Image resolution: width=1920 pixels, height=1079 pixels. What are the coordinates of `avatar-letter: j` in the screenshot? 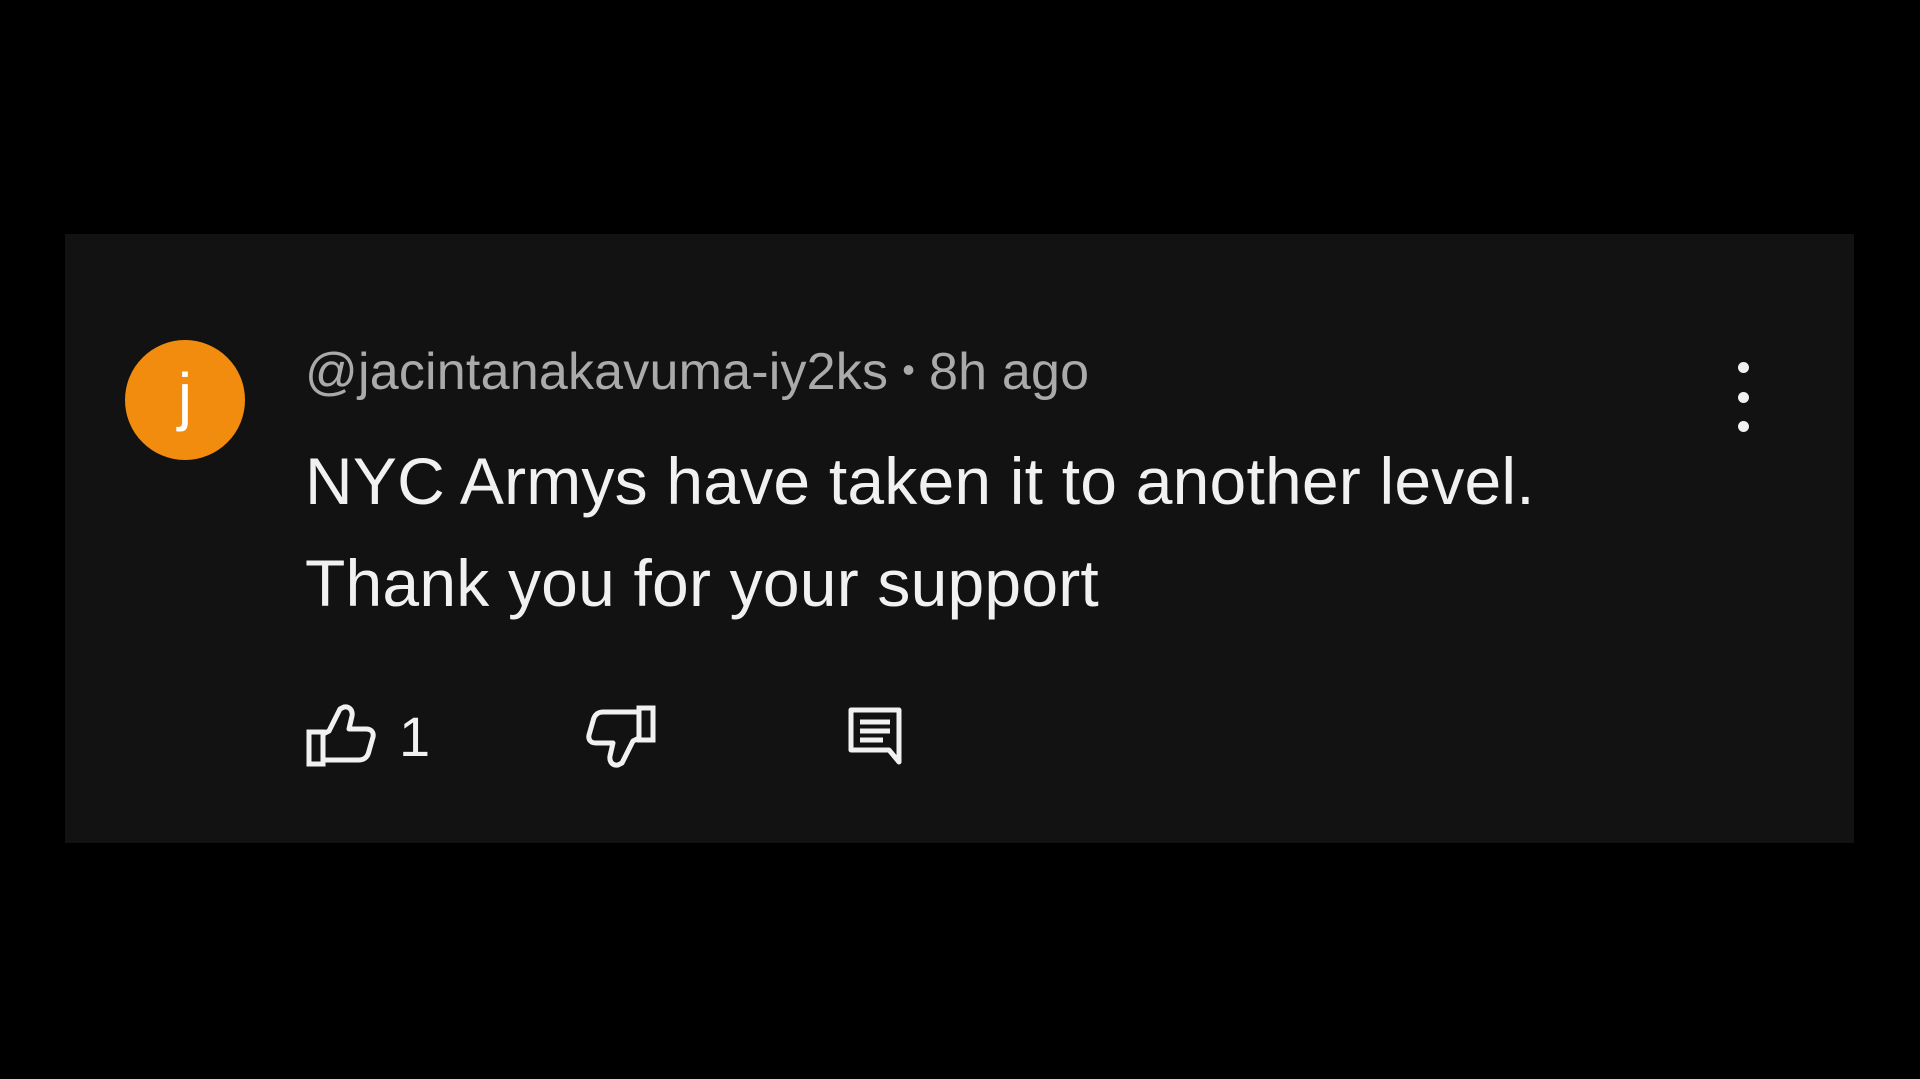 It's located at (185, 396).